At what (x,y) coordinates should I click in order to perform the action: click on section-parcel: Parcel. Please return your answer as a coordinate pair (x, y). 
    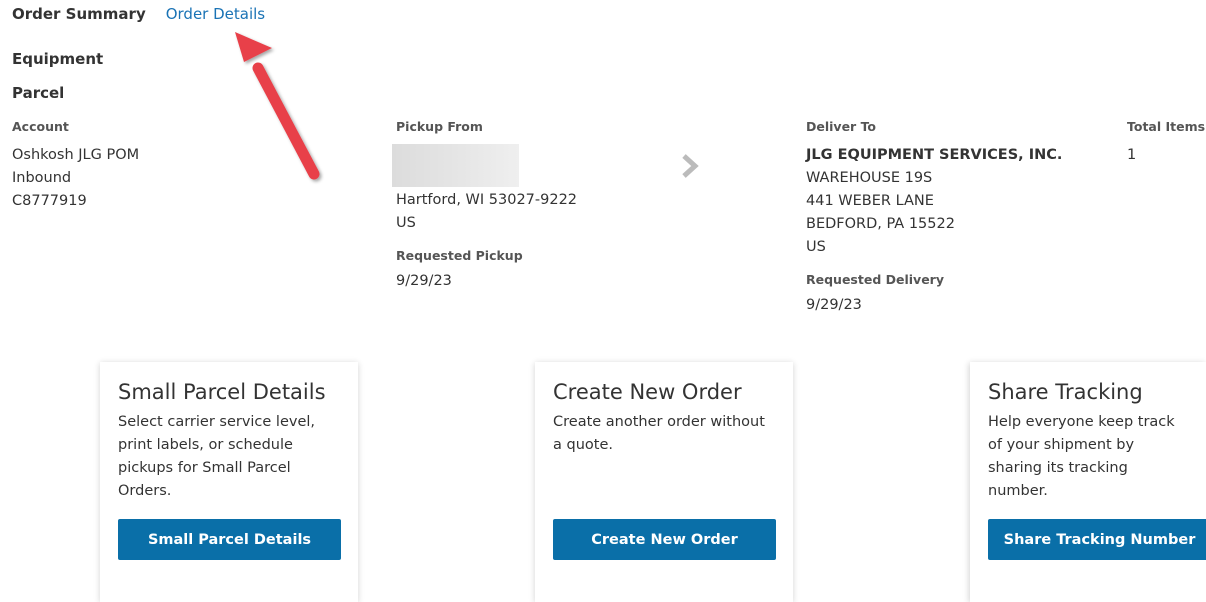
    Looking at the image, I should click on (38, 93).